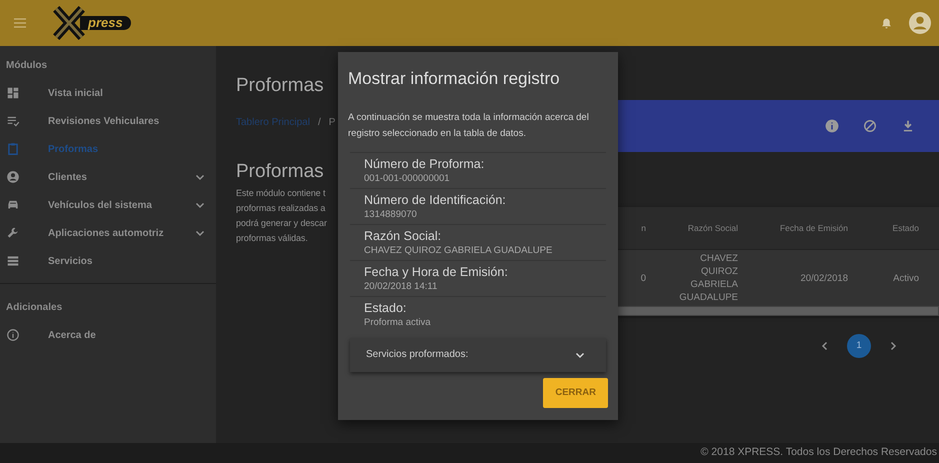  Describe the element at coordinates (712, 228) in the screenshot. I see `column-header: Razón Social` at that location.